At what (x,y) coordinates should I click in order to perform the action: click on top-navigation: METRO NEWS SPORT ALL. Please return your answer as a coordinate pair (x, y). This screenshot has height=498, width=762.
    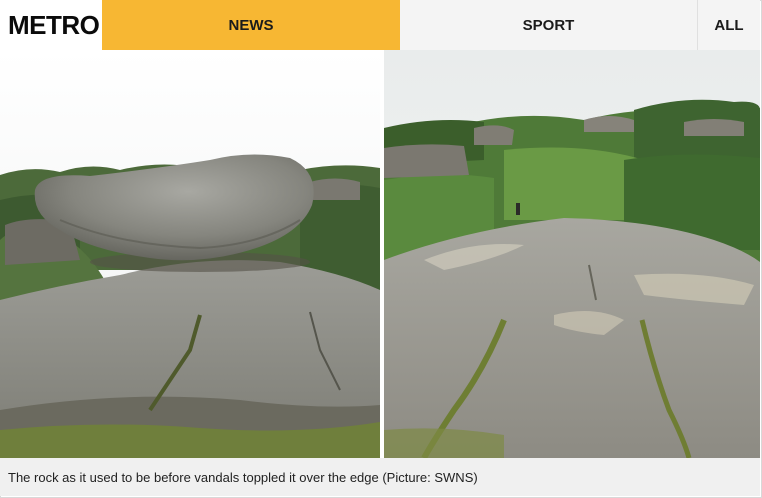
    Looking at the image, I should click on (380, 25).